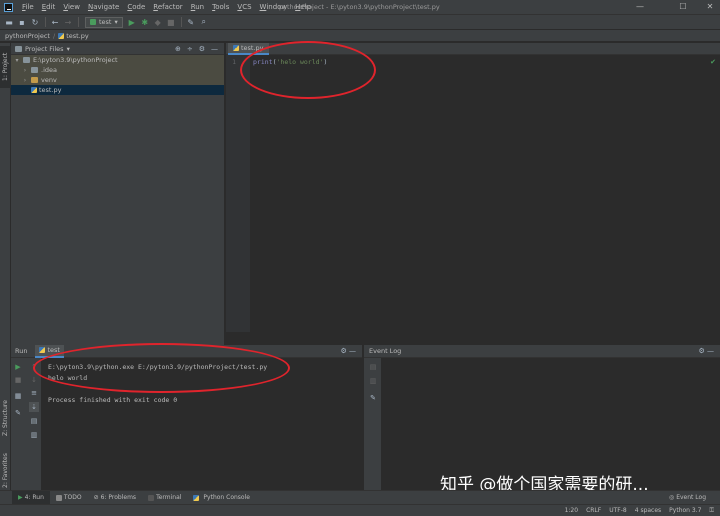 Image resolution: width=720 pixels, height=516 pixels. I want to click on gear-icon: ⚙, so click(202, 49).